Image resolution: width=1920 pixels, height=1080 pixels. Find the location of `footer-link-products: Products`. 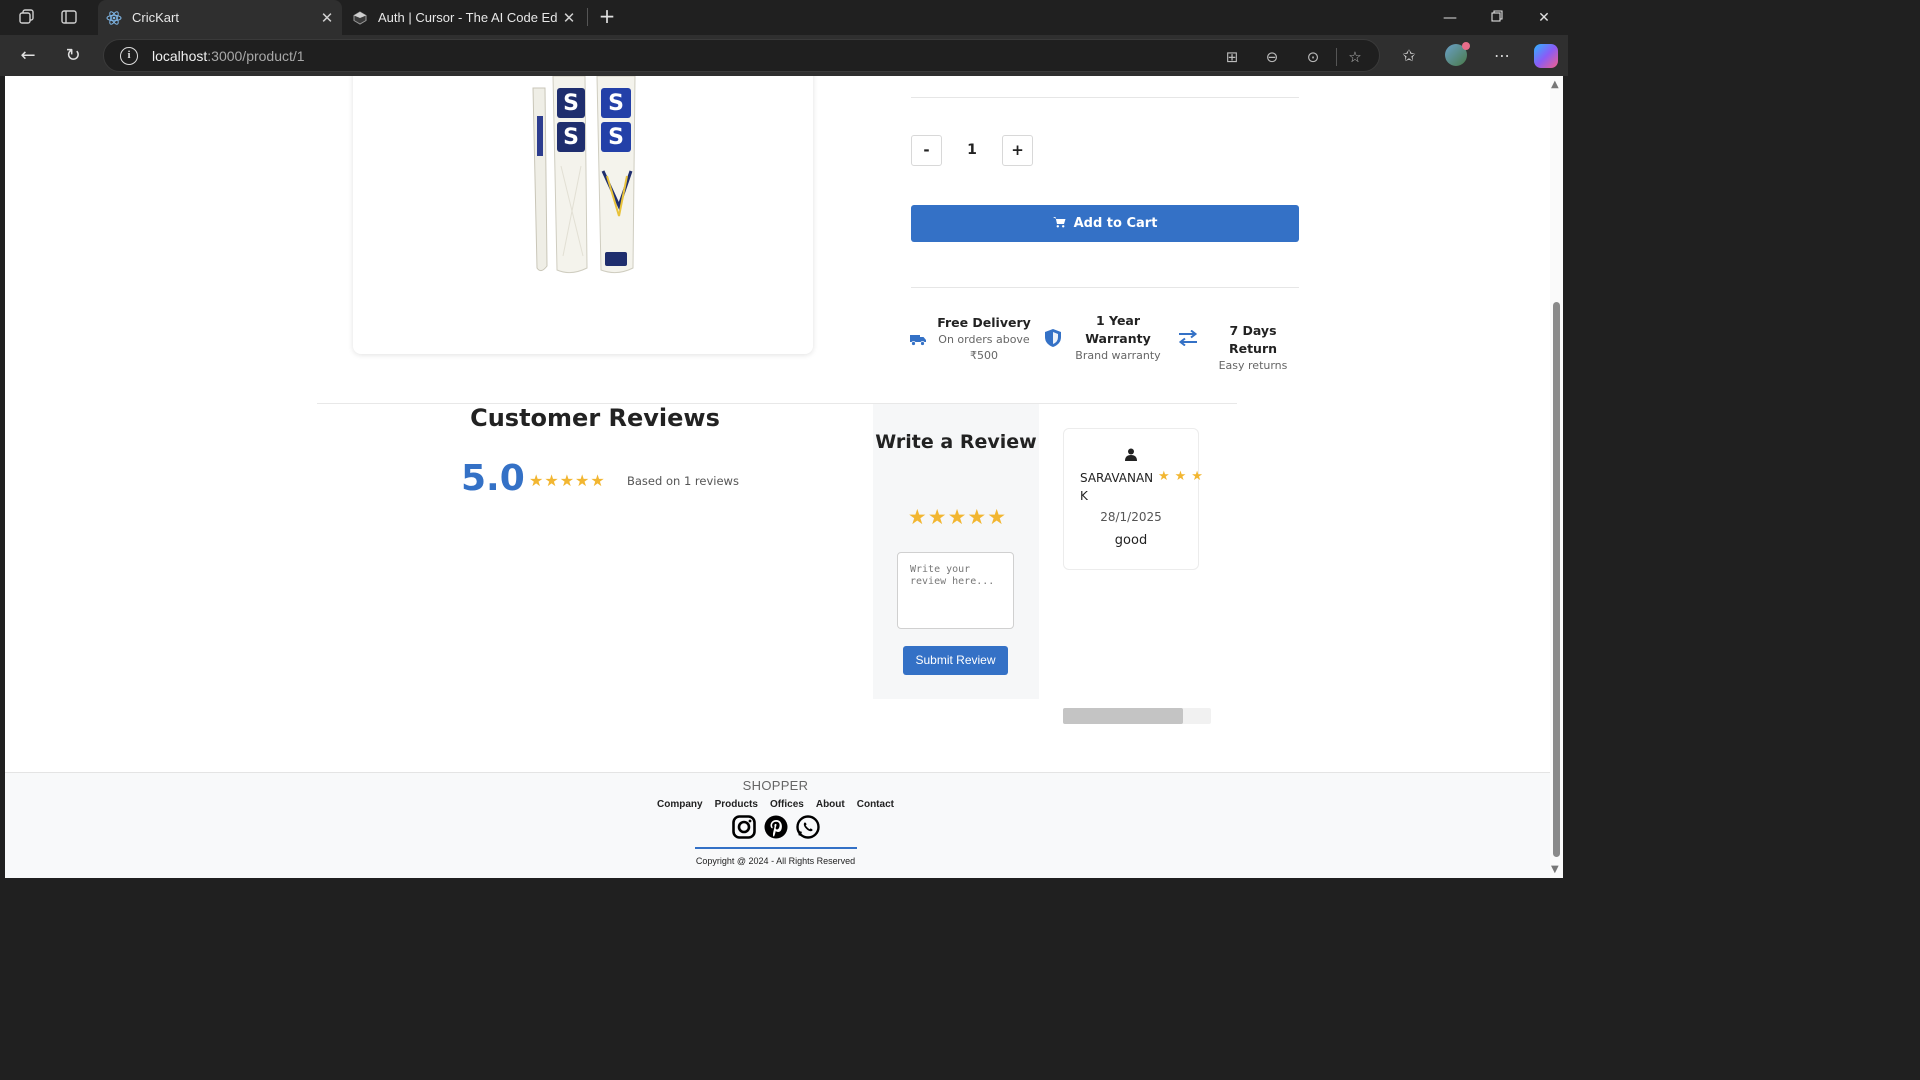

footer-link-products: Products is located at coordinates (736, 804).